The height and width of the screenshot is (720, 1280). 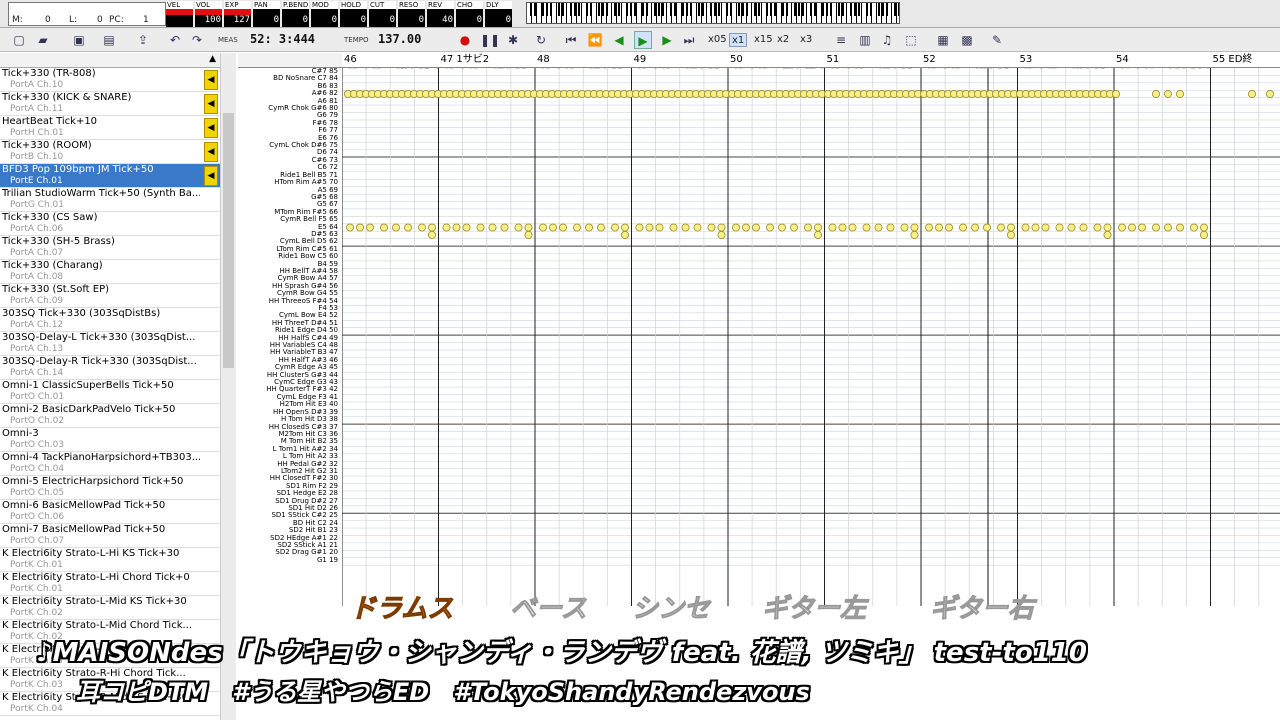 I want to click on scrollbar-thumb, so click(x=228, y=240).